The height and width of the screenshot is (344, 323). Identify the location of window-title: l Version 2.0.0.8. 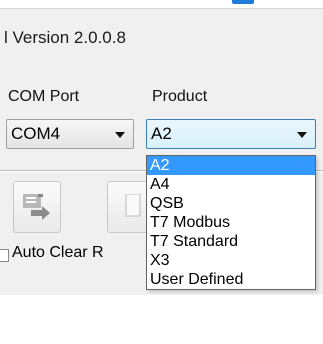
(65, 37).